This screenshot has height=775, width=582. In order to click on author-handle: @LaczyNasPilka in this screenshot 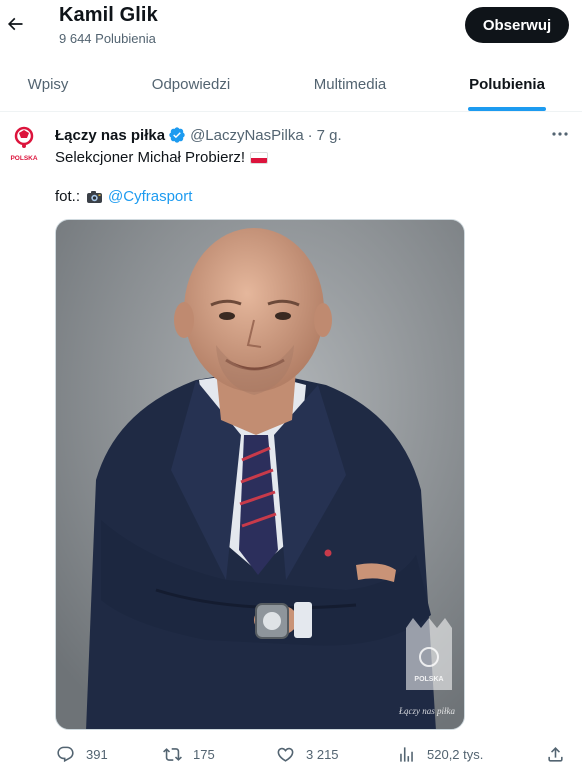, I will do `click(247, 135)`.